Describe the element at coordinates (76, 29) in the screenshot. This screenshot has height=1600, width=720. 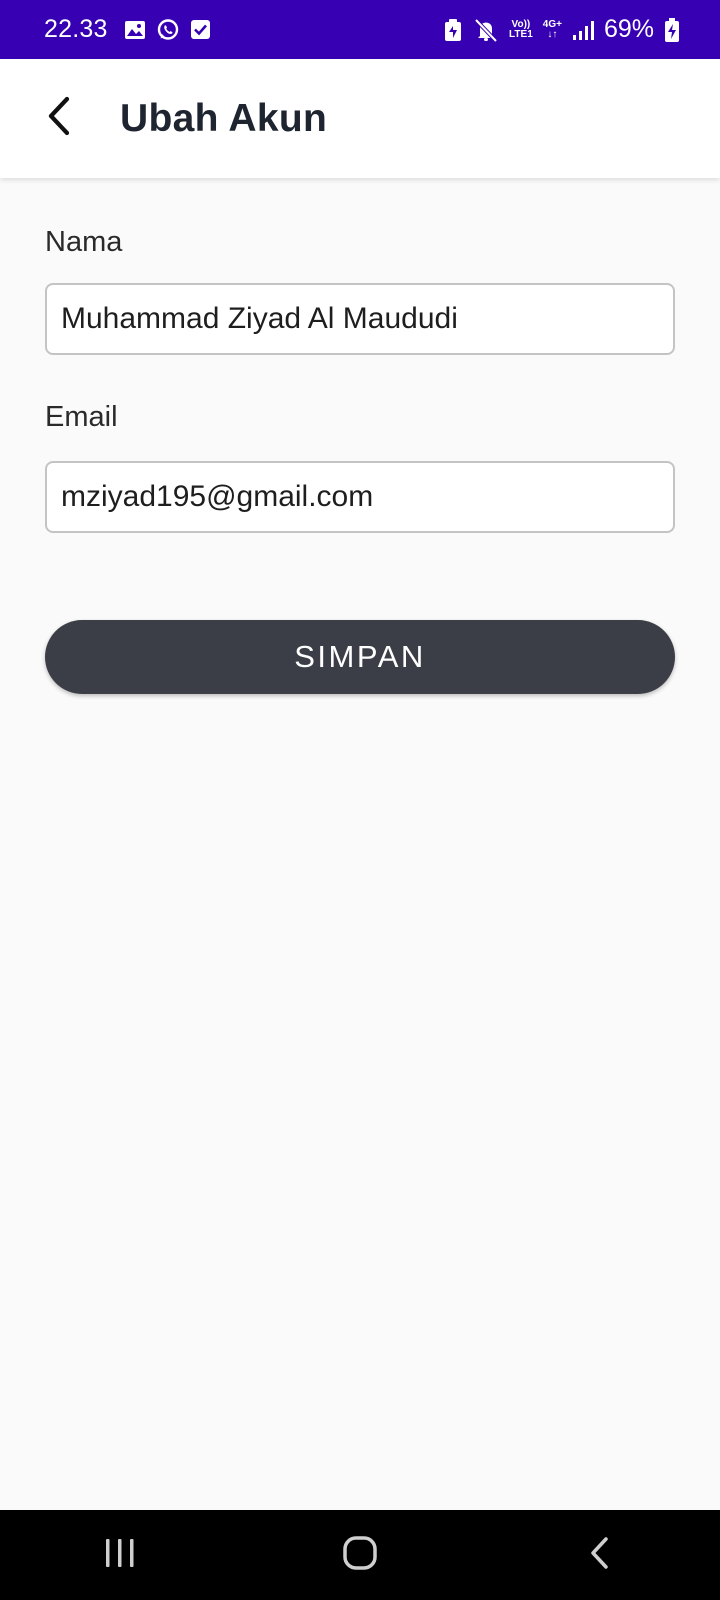
I see `status-time: 22.33` at that location.